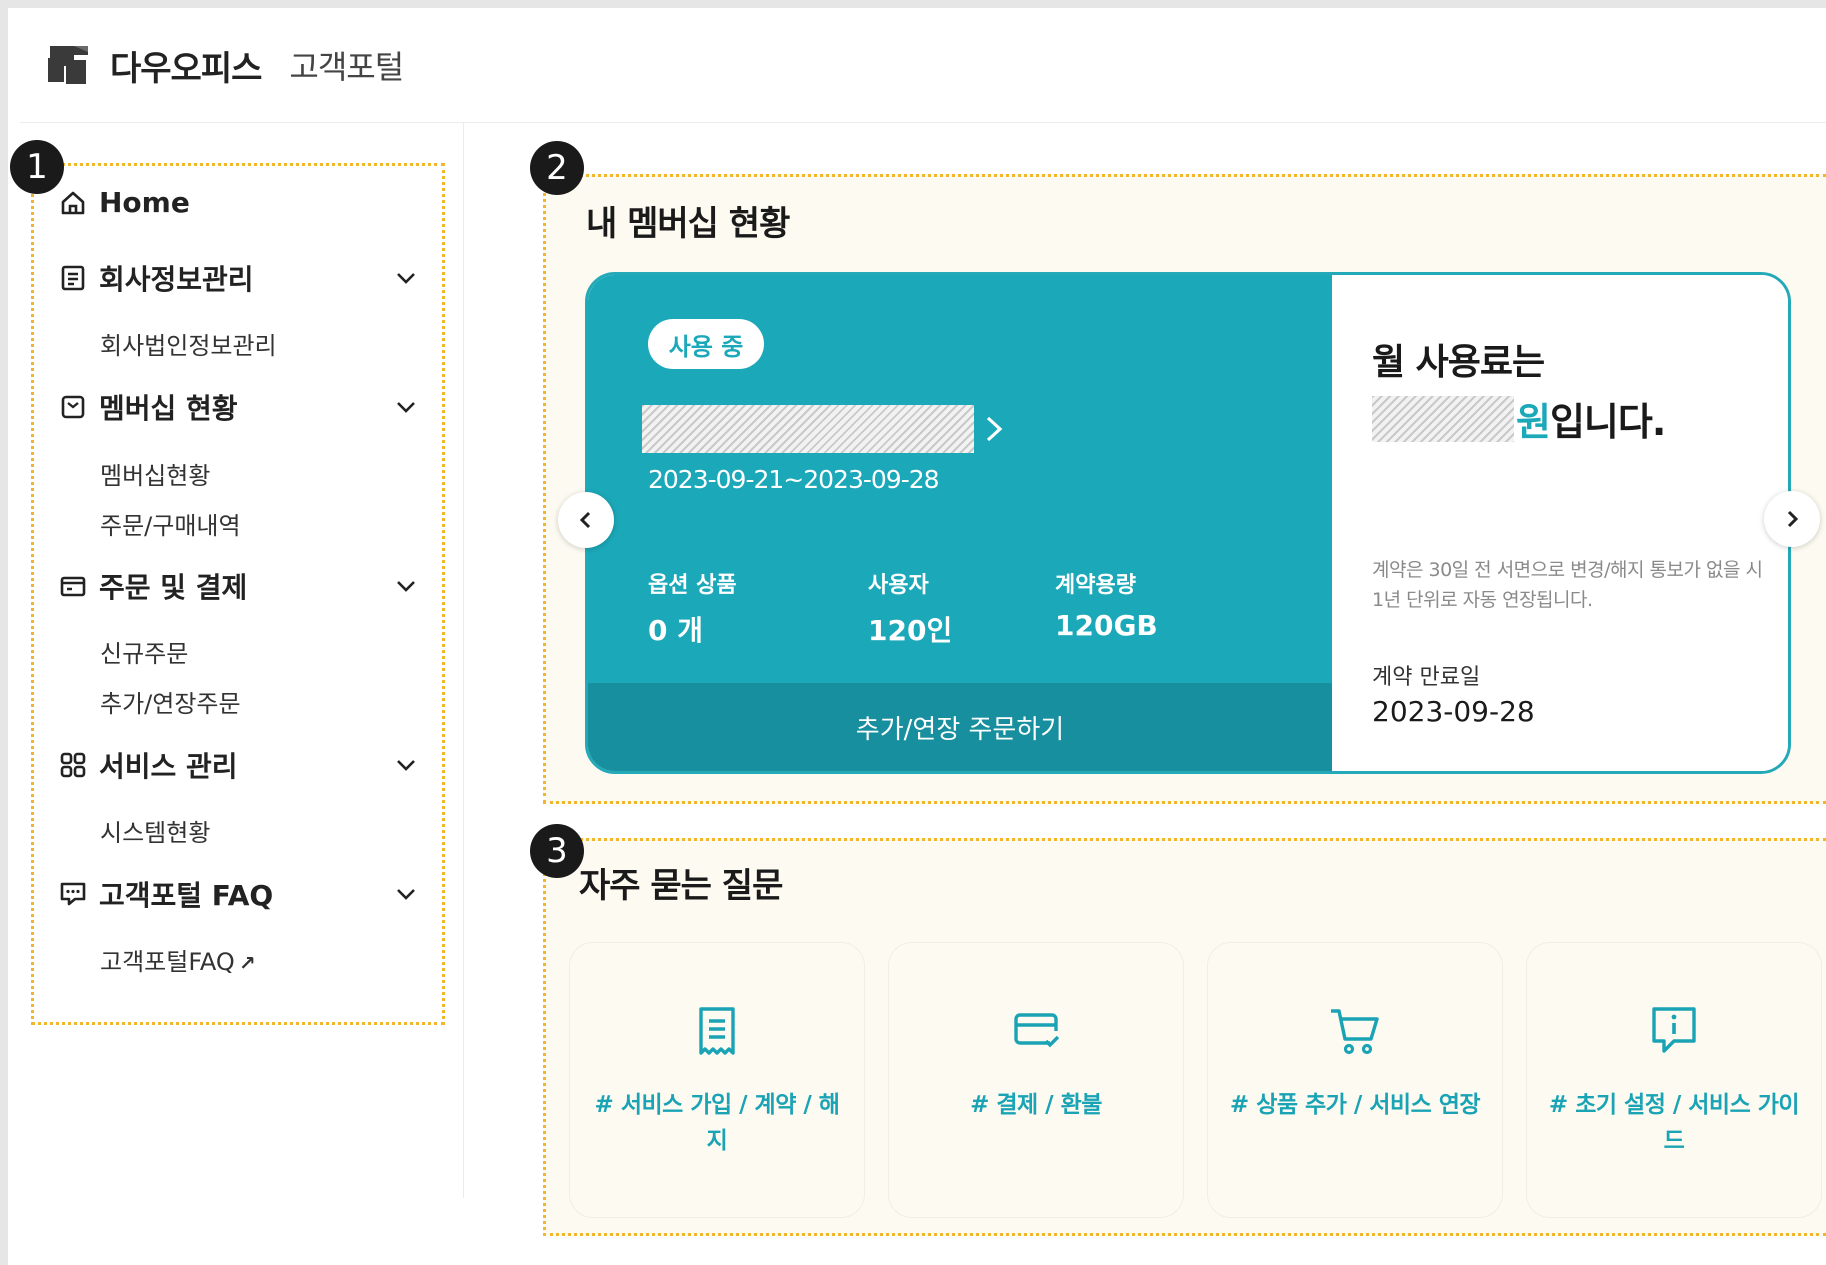  Describe the element at coordinates (1453, 711) in the screenshot. I see `expiry-date: 2023-09-28` at that location.